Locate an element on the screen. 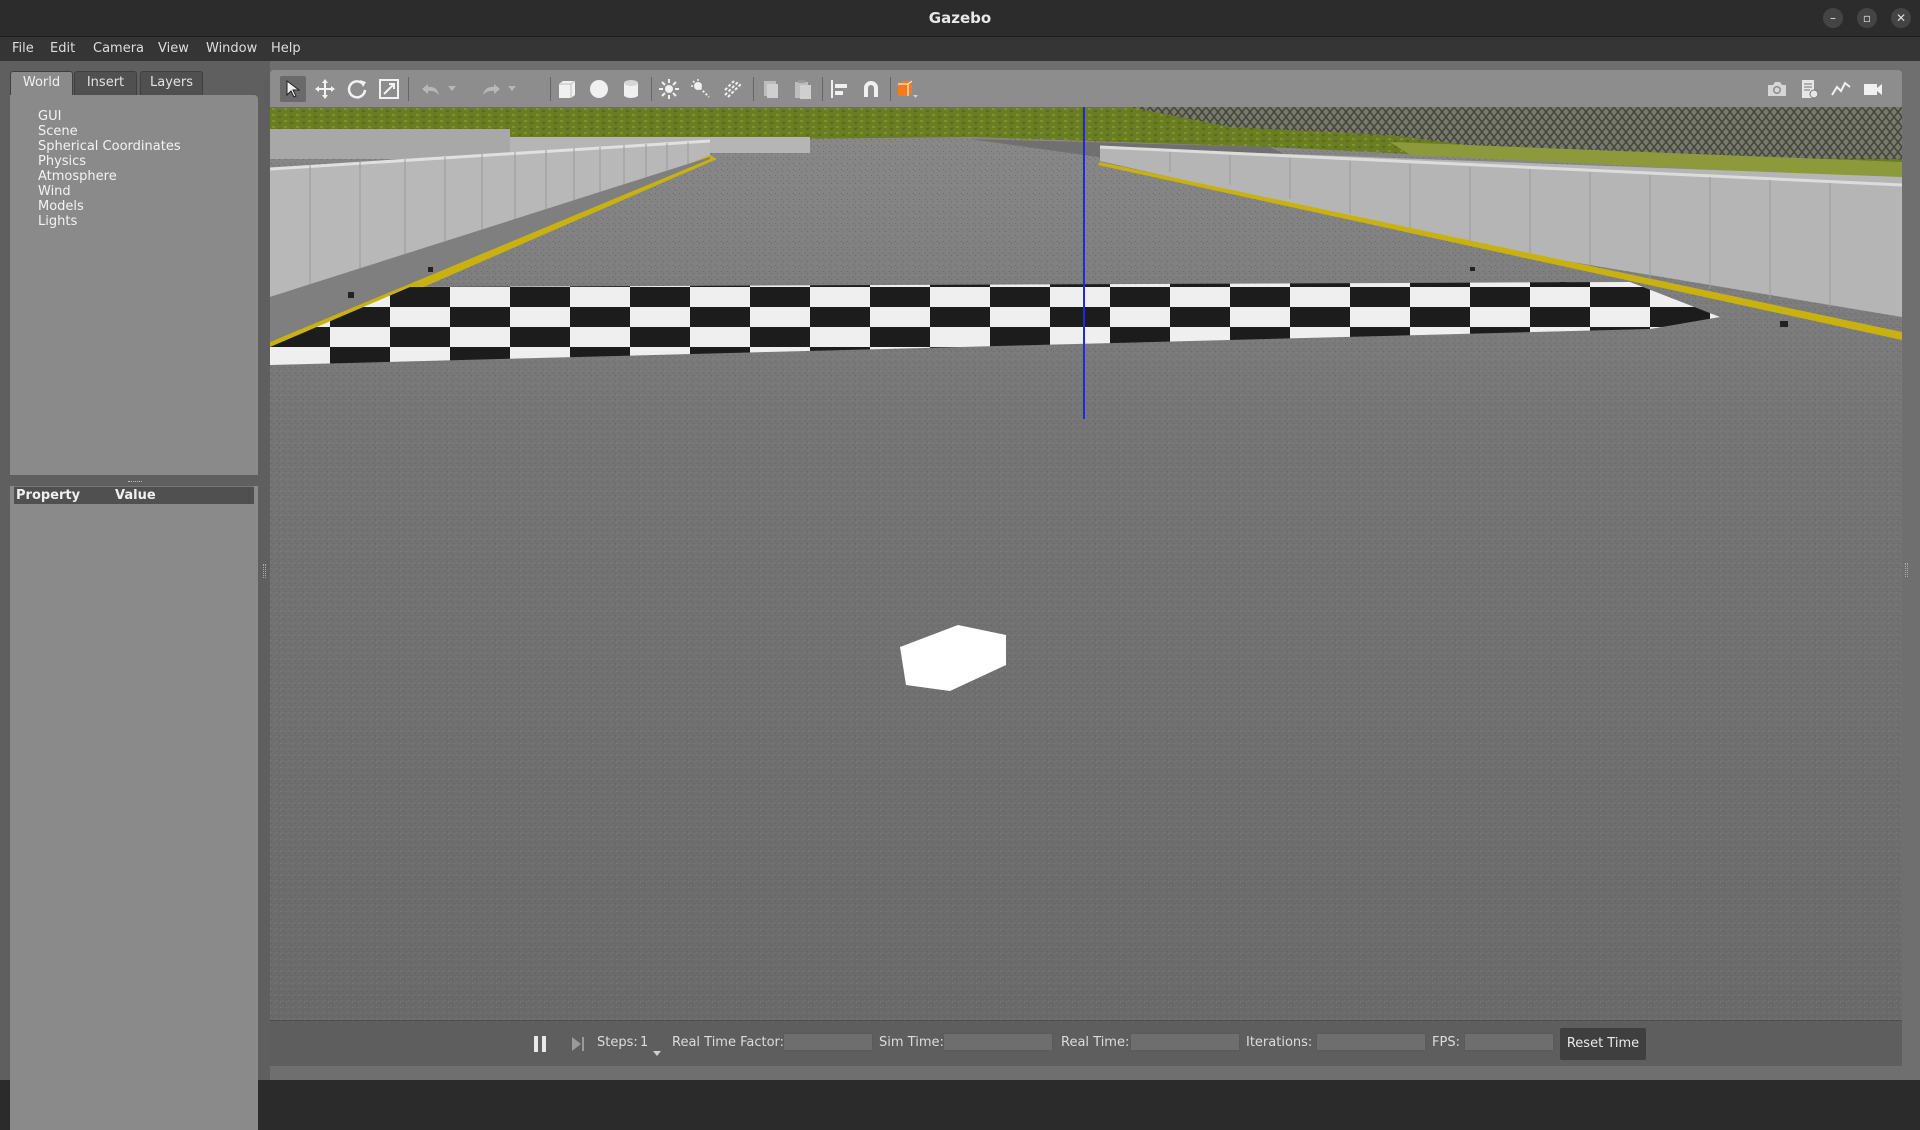 The width and height of the screenshot is (1920, 1130). tab-world: World is located at coordinates (41, 83).